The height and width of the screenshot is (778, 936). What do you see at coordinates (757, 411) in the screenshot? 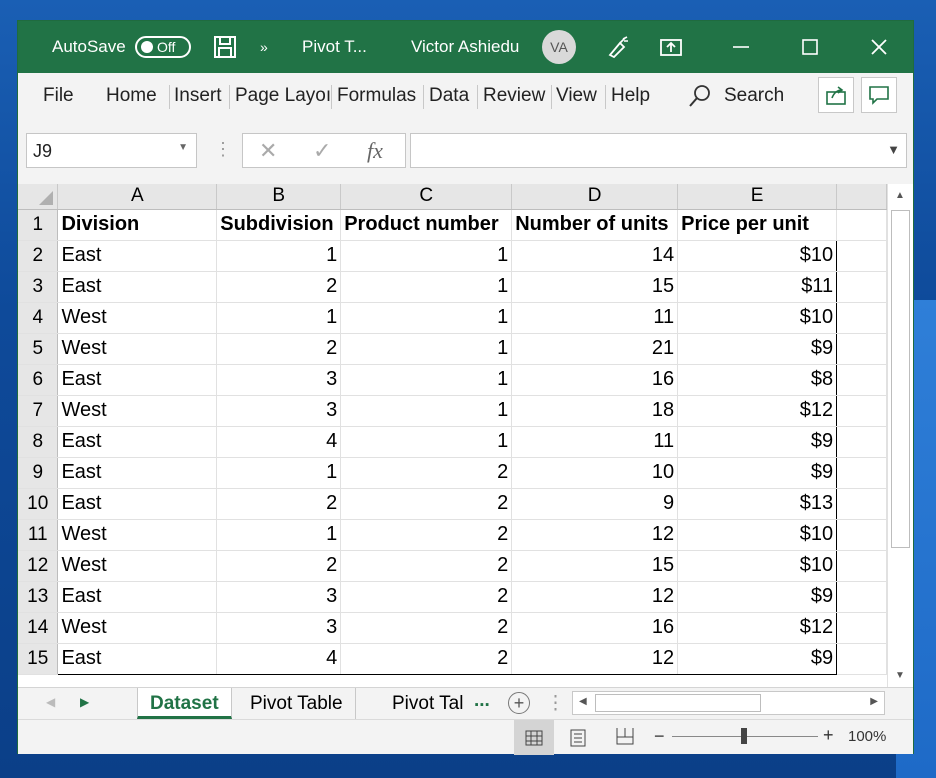
I see `table-cell: $12` at bounding box center [757, 411].